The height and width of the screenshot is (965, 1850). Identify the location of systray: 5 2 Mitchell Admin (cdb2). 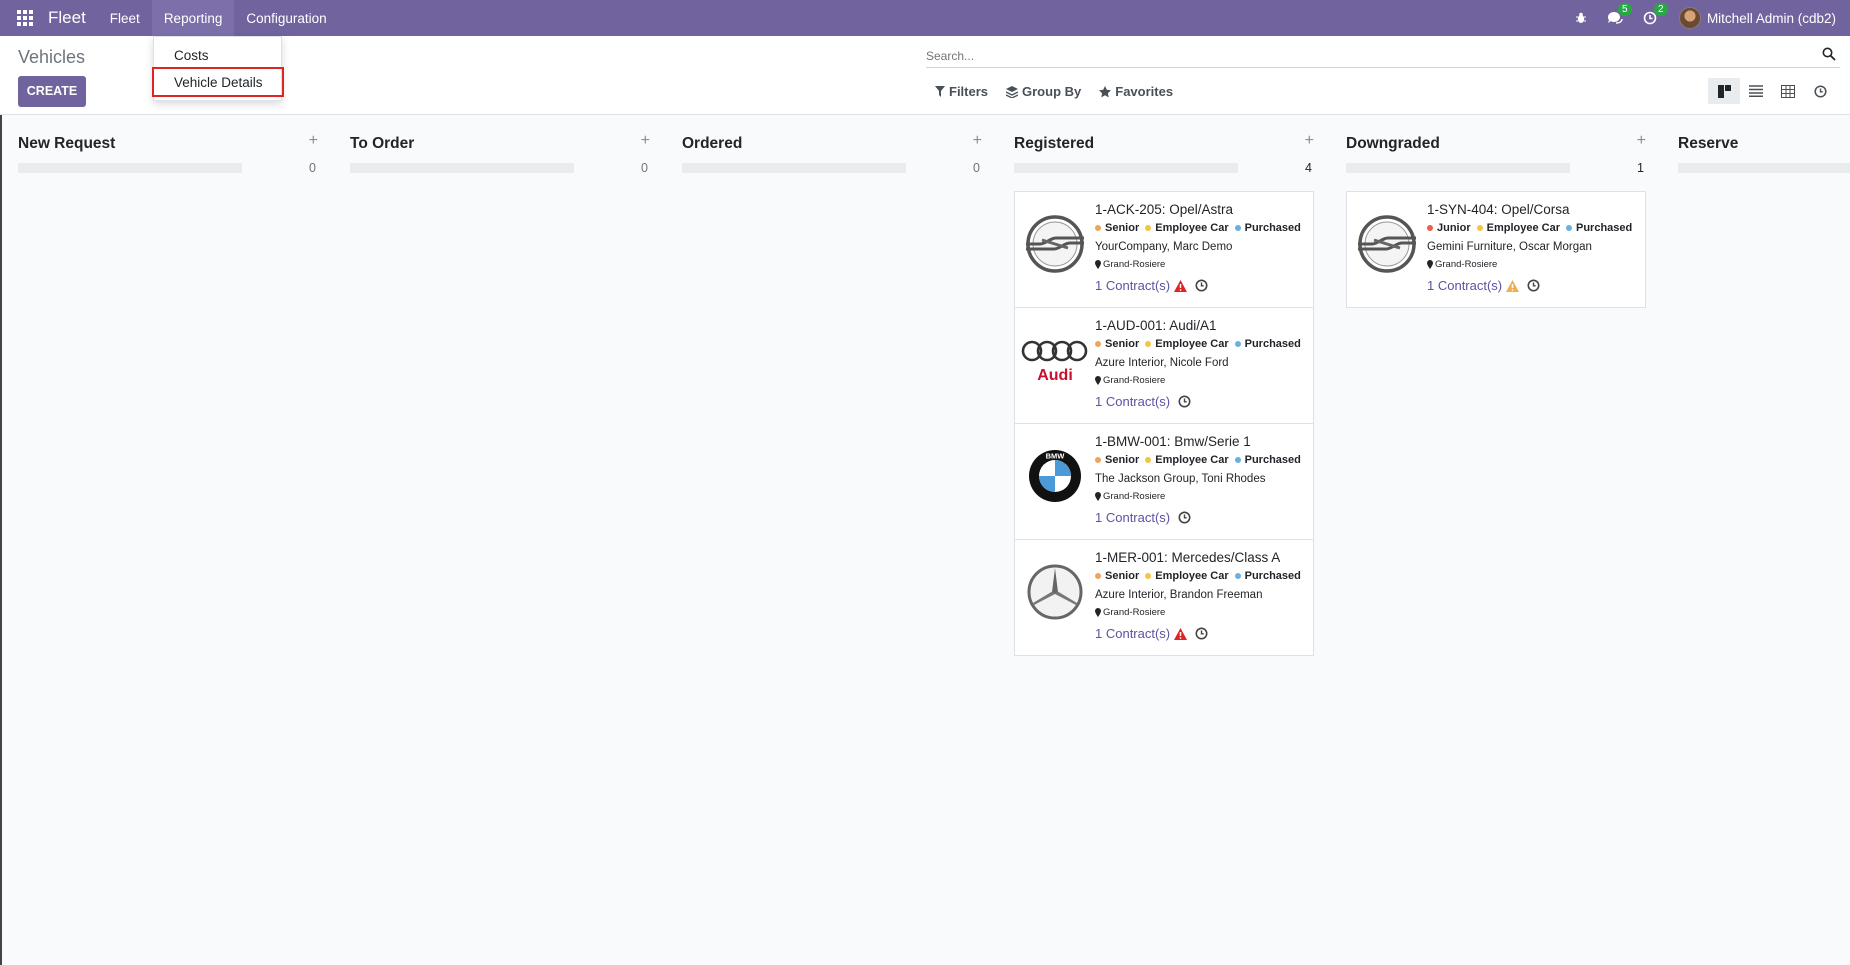
(1702, 18).